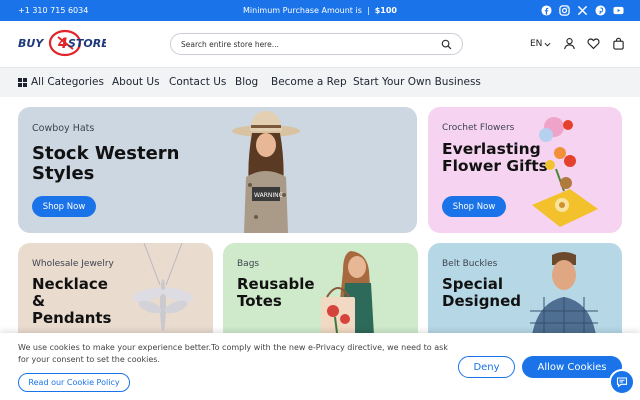  I want to click on nav-item-blog: Blog, so click(246, 82).